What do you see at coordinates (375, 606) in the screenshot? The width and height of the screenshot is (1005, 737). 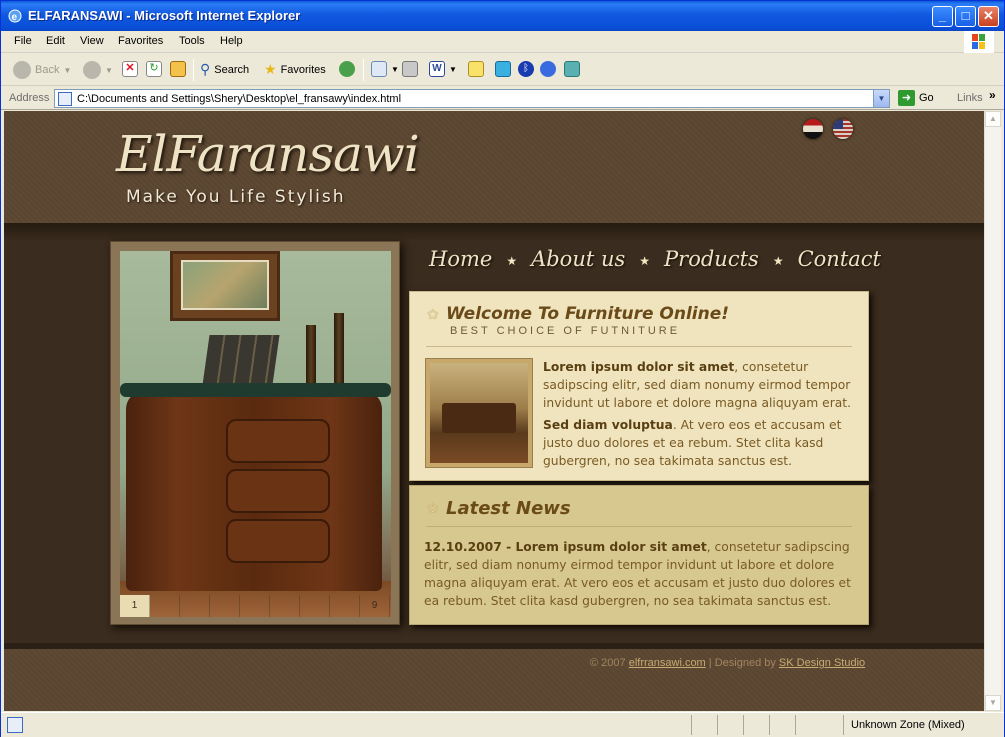 I see `slide-number: 9` at bounding box center [375, 606].